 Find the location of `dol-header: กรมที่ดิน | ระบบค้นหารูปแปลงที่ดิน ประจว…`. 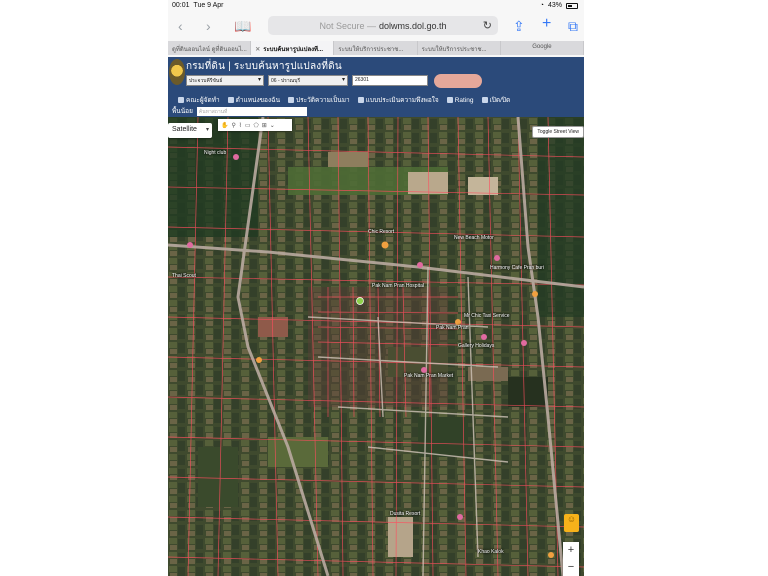

dol-header: กรมที่ดิน | ระบบค้นหารูปแปลงที่ดิน ประจว… is located at coordinates (376, 75).